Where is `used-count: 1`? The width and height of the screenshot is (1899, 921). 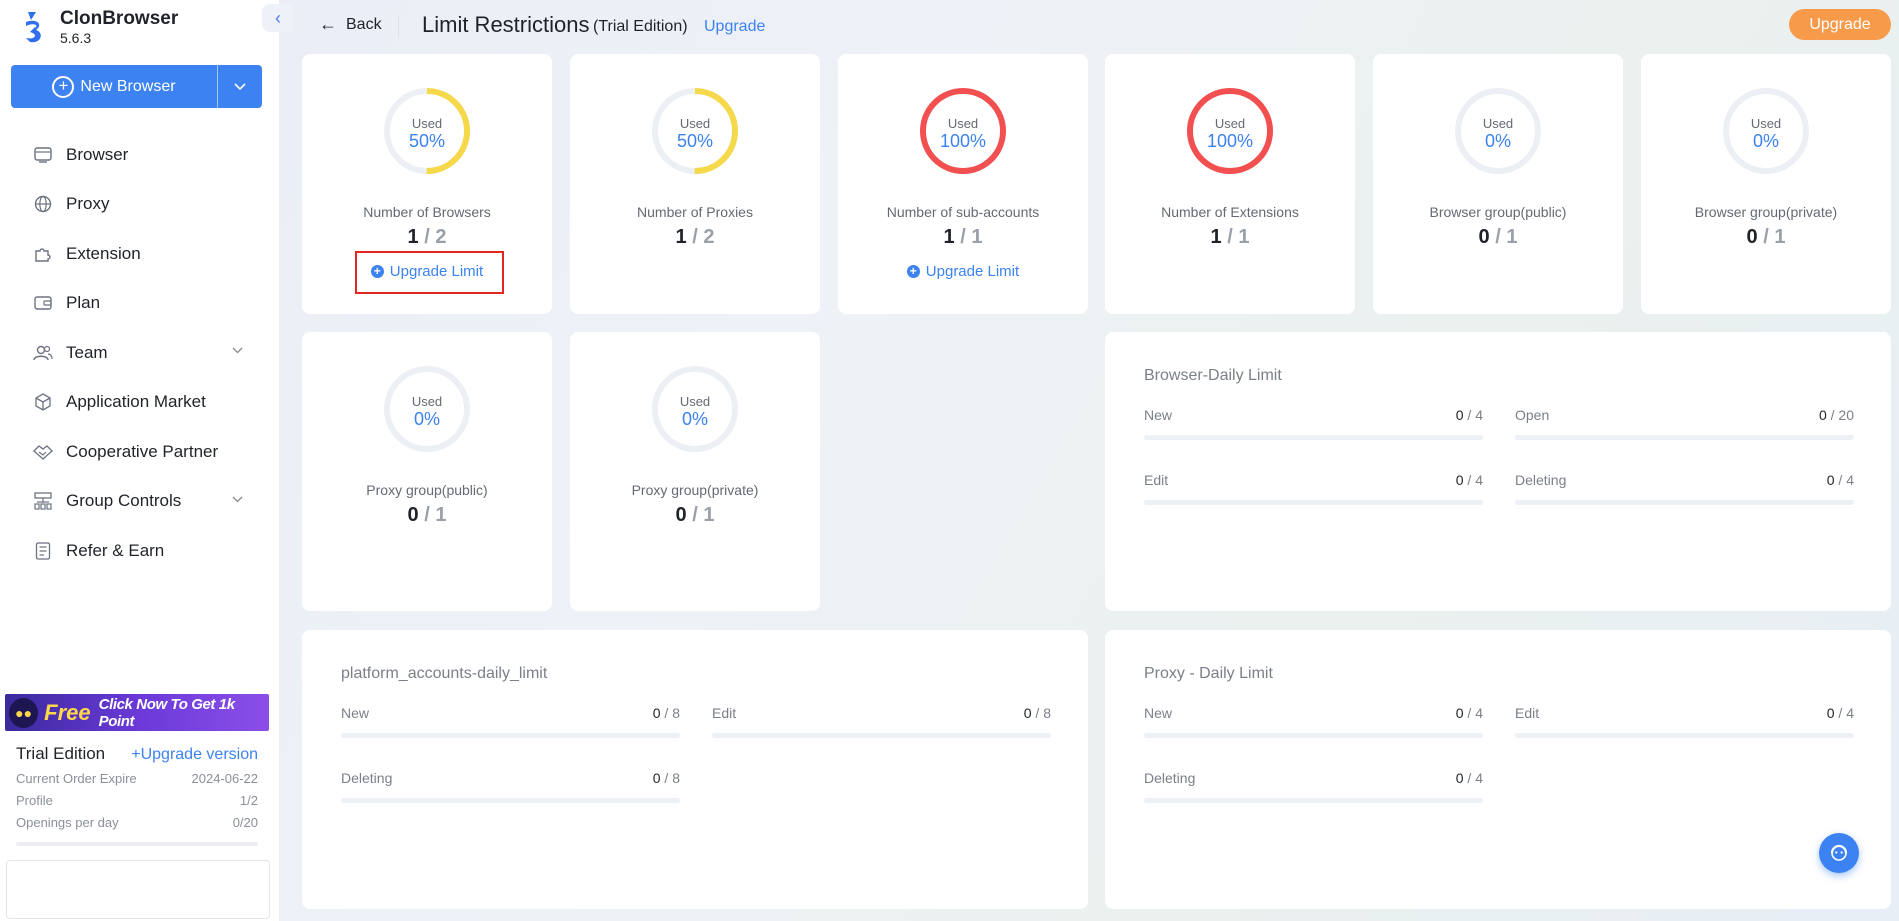 used-count: 1 is located at coordinates (413, 237).